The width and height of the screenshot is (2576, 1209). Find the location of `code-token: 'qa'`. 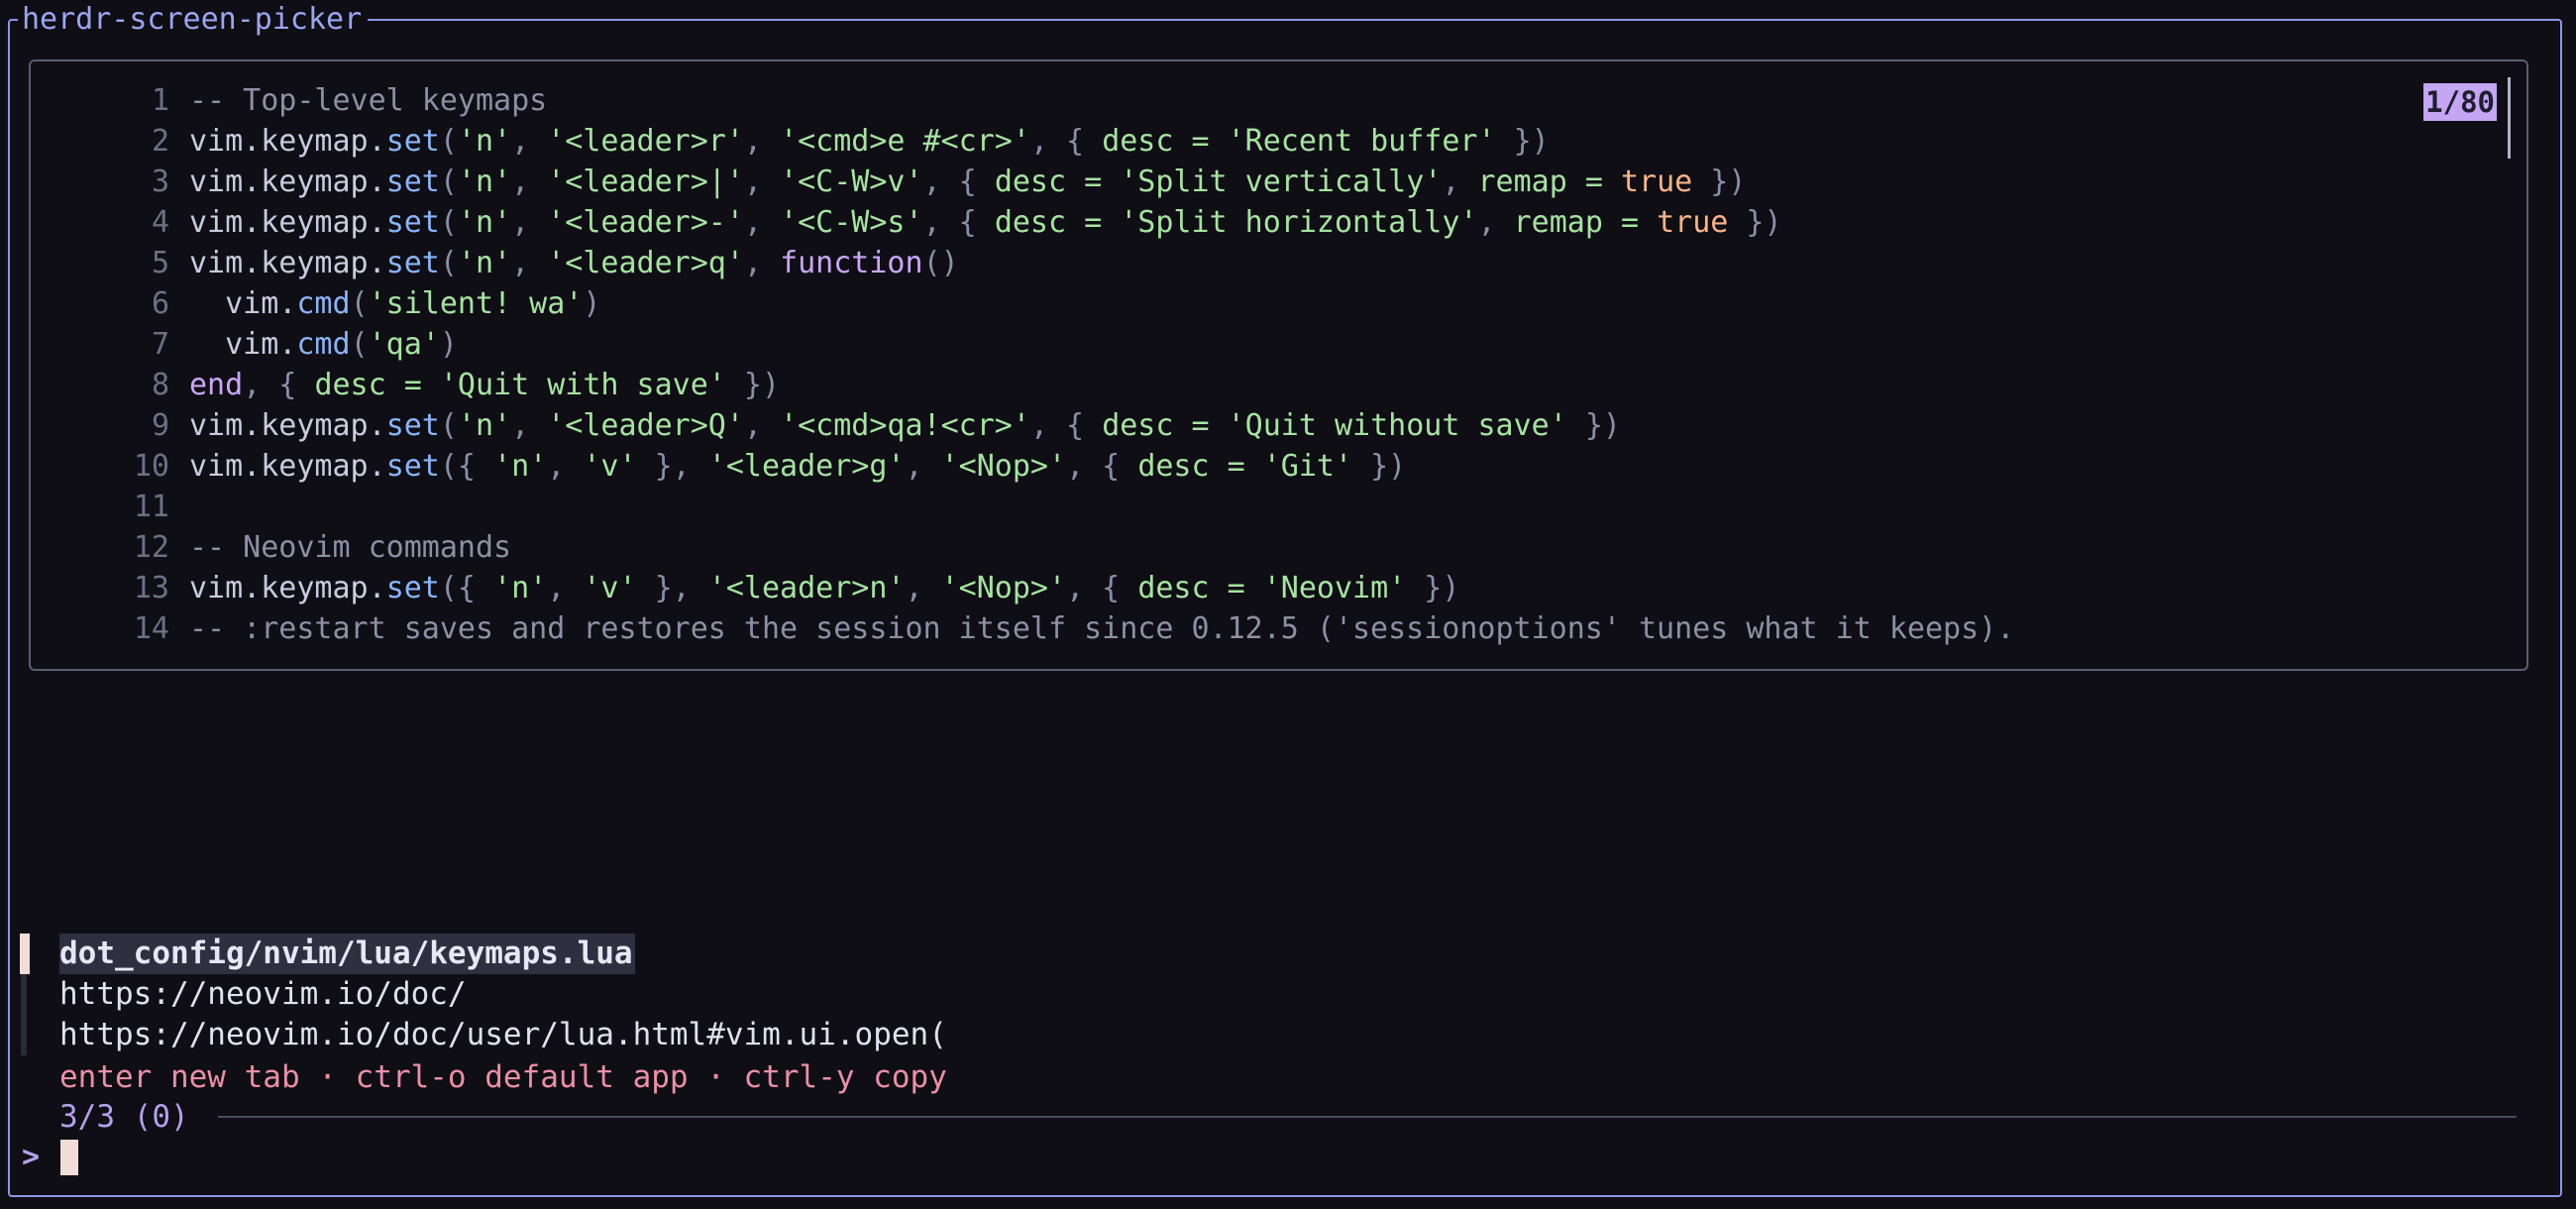

code-token: 'qa' is located at coordinates (404, 344).